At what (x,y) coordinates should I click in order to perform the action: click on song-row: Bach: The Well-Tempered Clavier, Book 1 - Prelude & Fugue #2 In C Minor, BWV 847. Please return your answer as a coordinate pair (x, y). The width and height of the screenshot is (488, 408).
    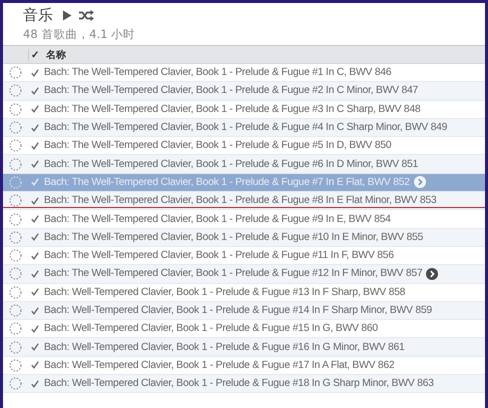
    Looking at the image, I should click on (244, 91).